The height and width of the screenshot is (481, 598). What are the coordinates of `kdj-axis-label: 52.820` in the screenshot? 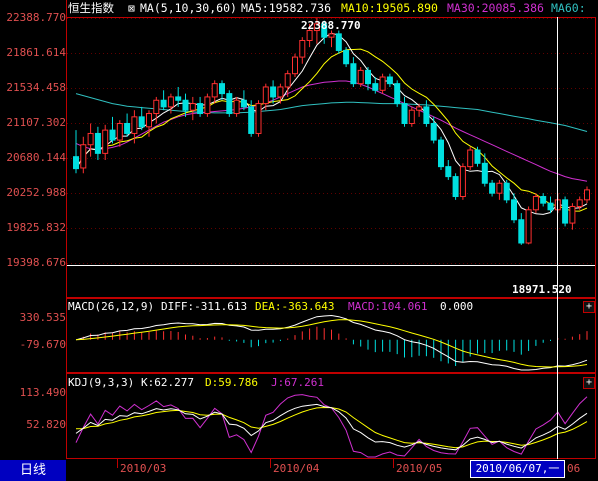 It's located at (46, 424).